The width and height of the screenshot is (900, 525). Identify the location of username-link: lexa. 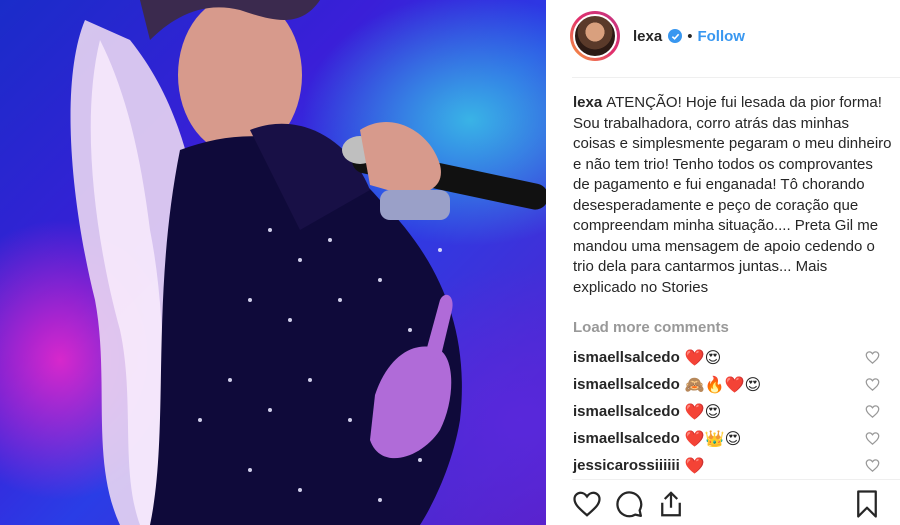
(647, 36).